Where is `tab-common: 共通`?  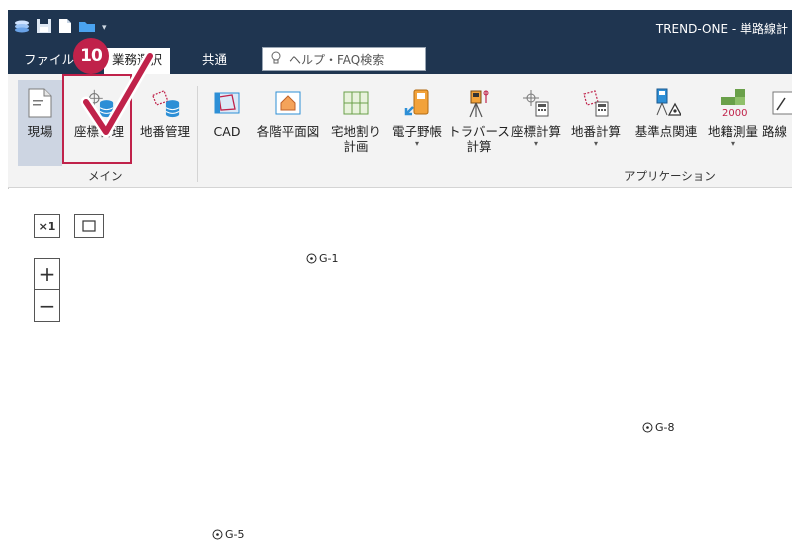
tab-common: 共通 is located at coordinates (214, 61).